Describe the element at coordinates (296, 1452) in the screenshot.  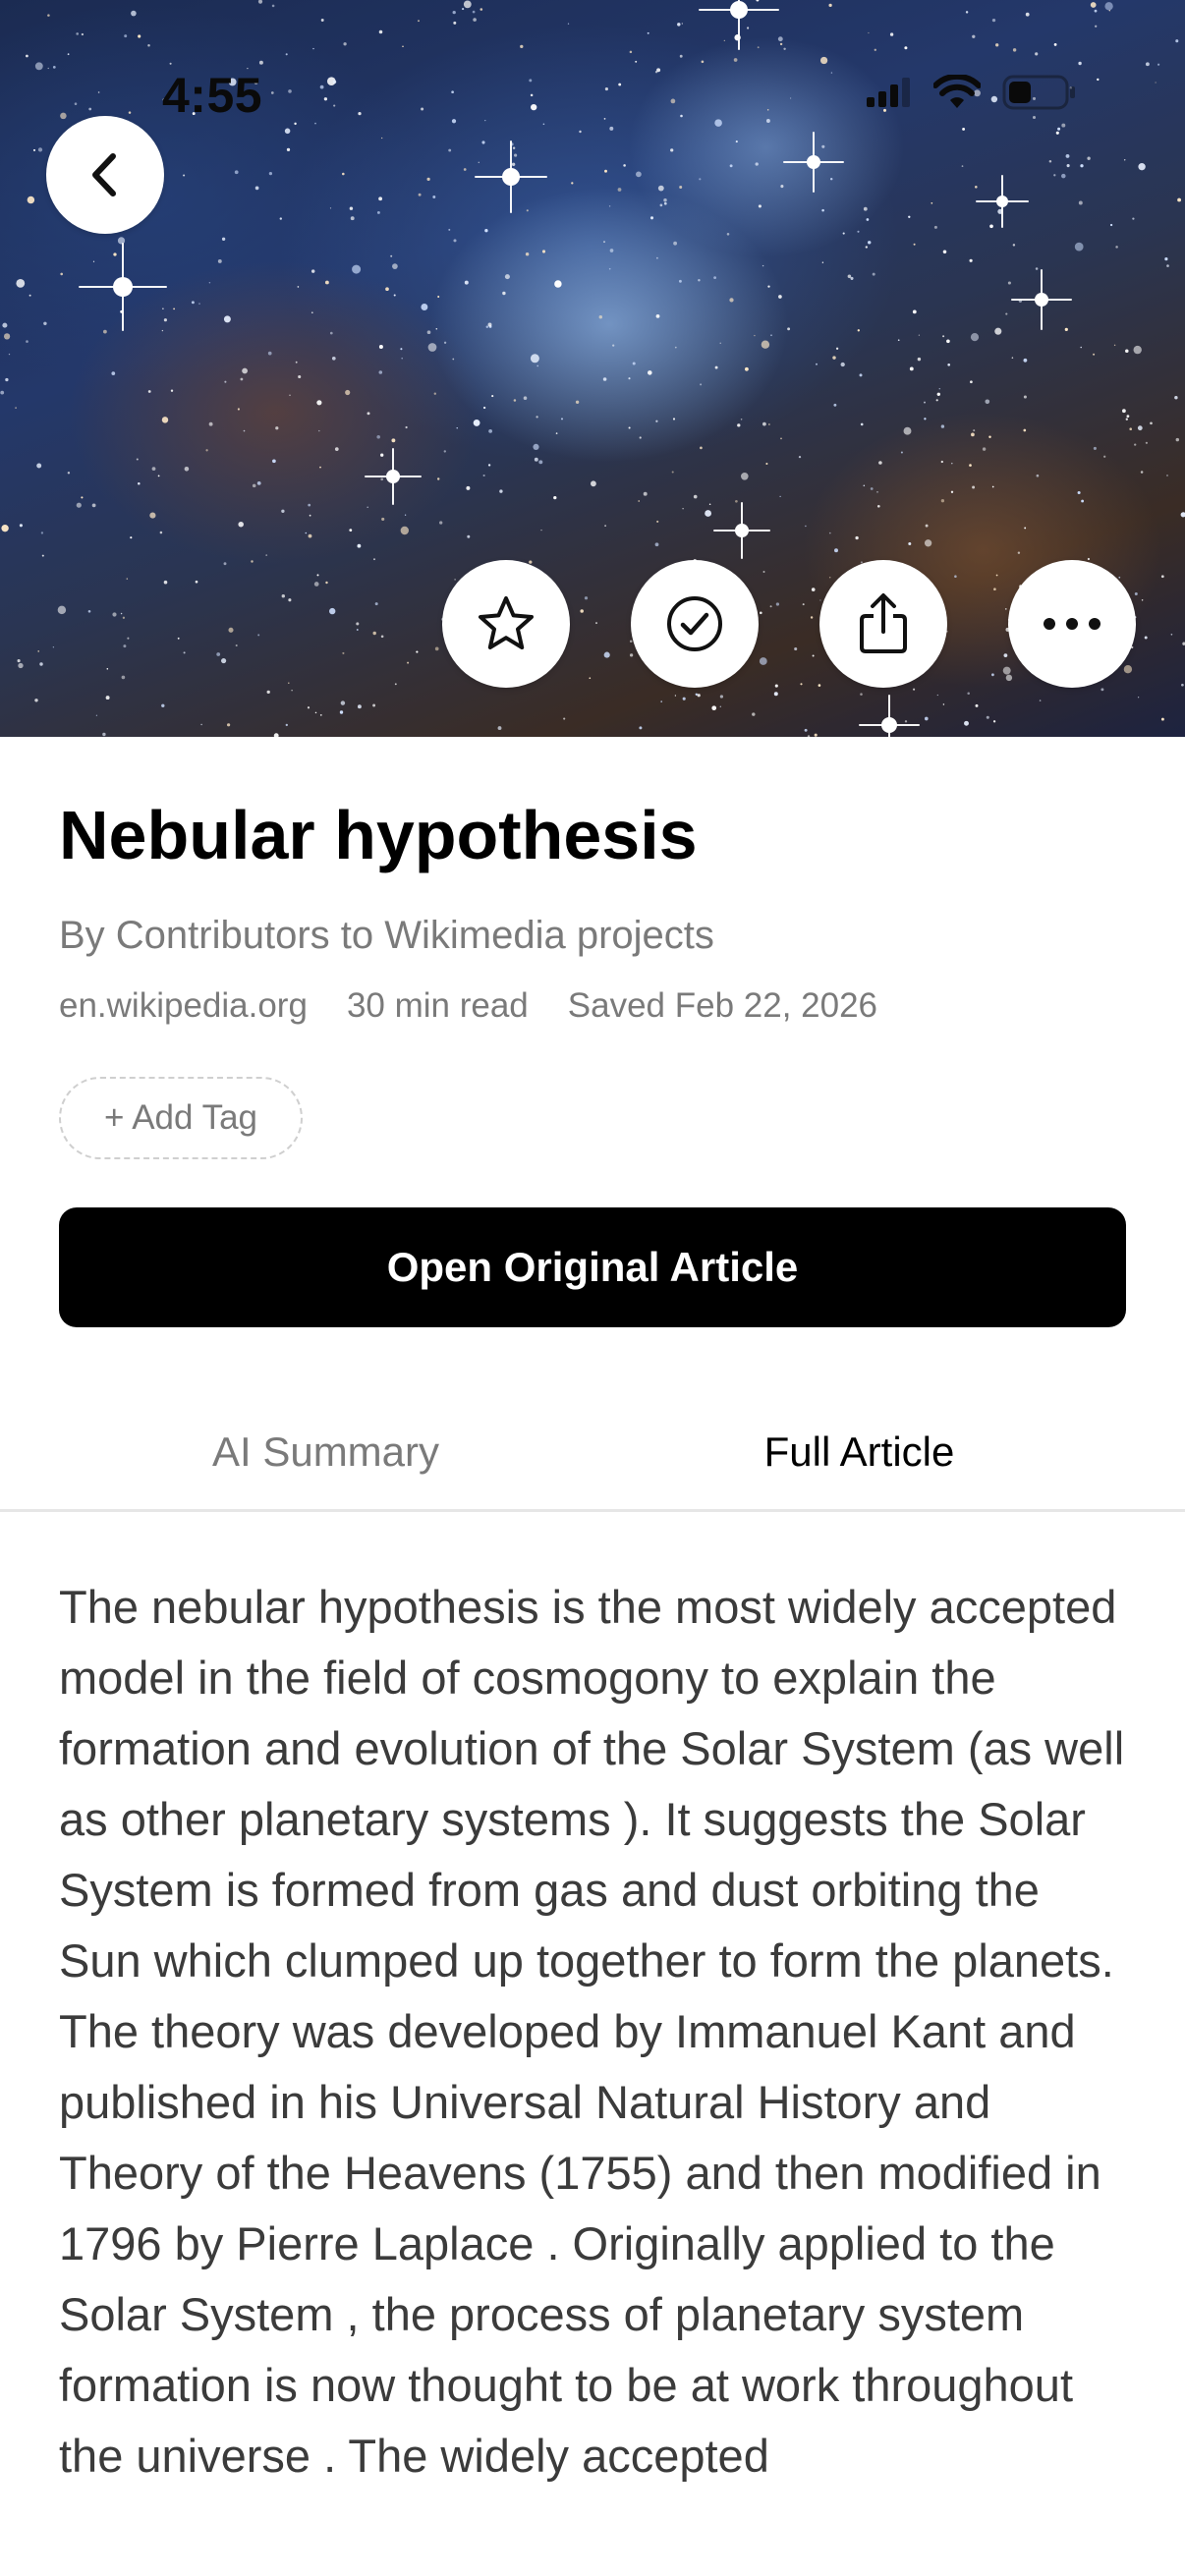
I see `tab-ai-summary: AI Summary` at that location.